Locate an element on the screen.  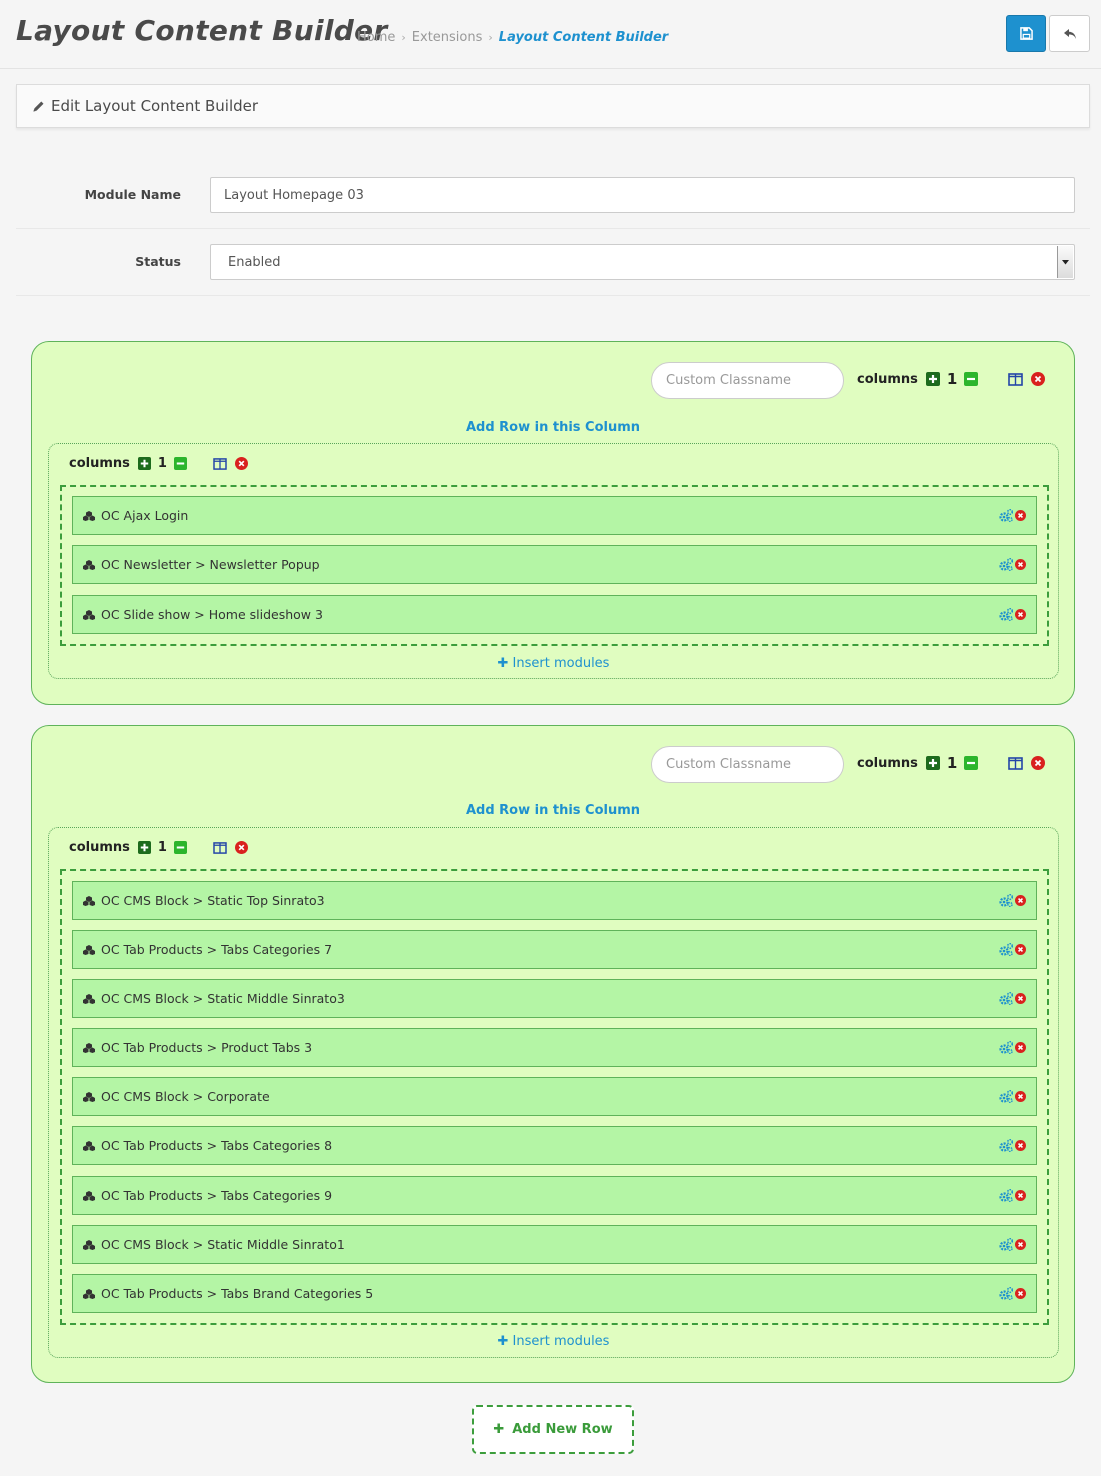
module-label: OC CMS Block > Static Top Sinrato3 is located at coordinates (213, 900).